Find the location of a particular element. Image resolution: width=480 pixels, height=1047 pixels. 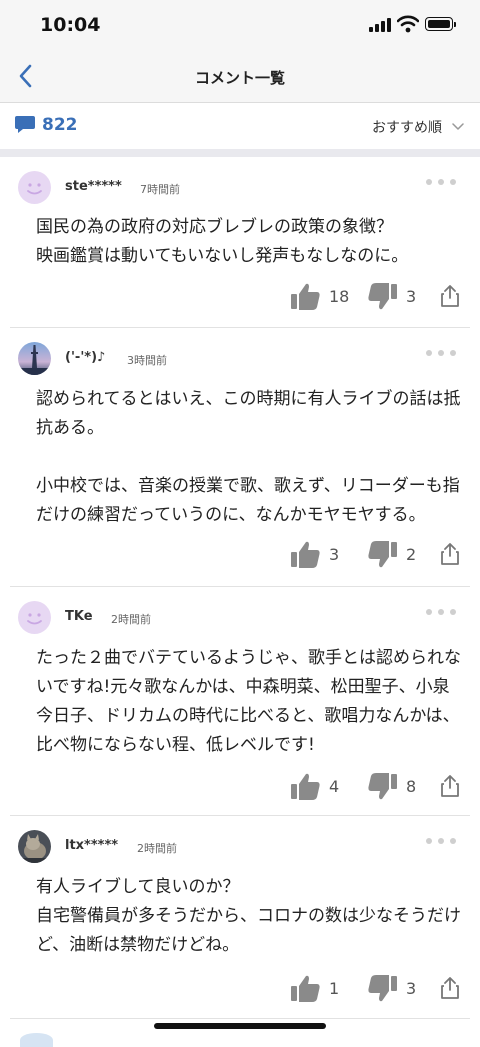

comment-bubble-icon is located at coordinates (25, 124).